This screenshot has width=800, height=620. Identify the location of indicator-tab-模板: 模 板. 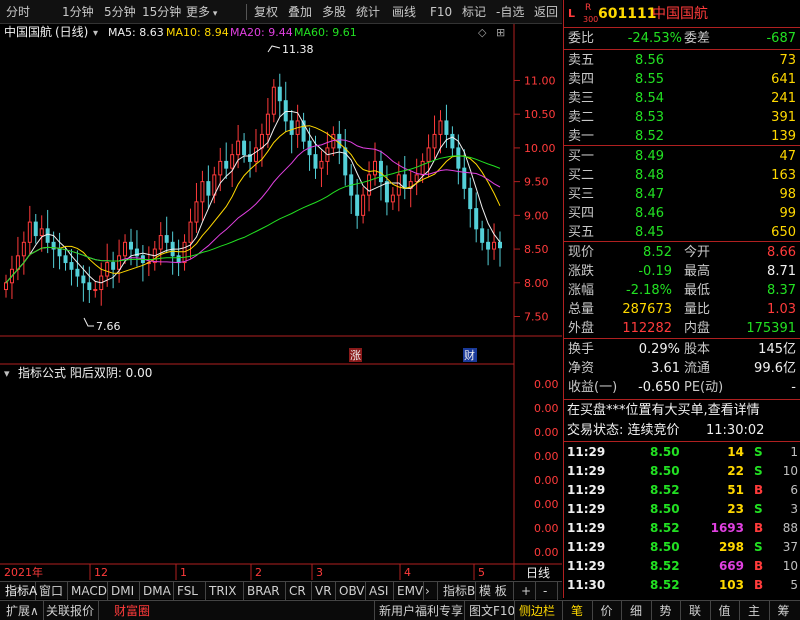
(495, 591).